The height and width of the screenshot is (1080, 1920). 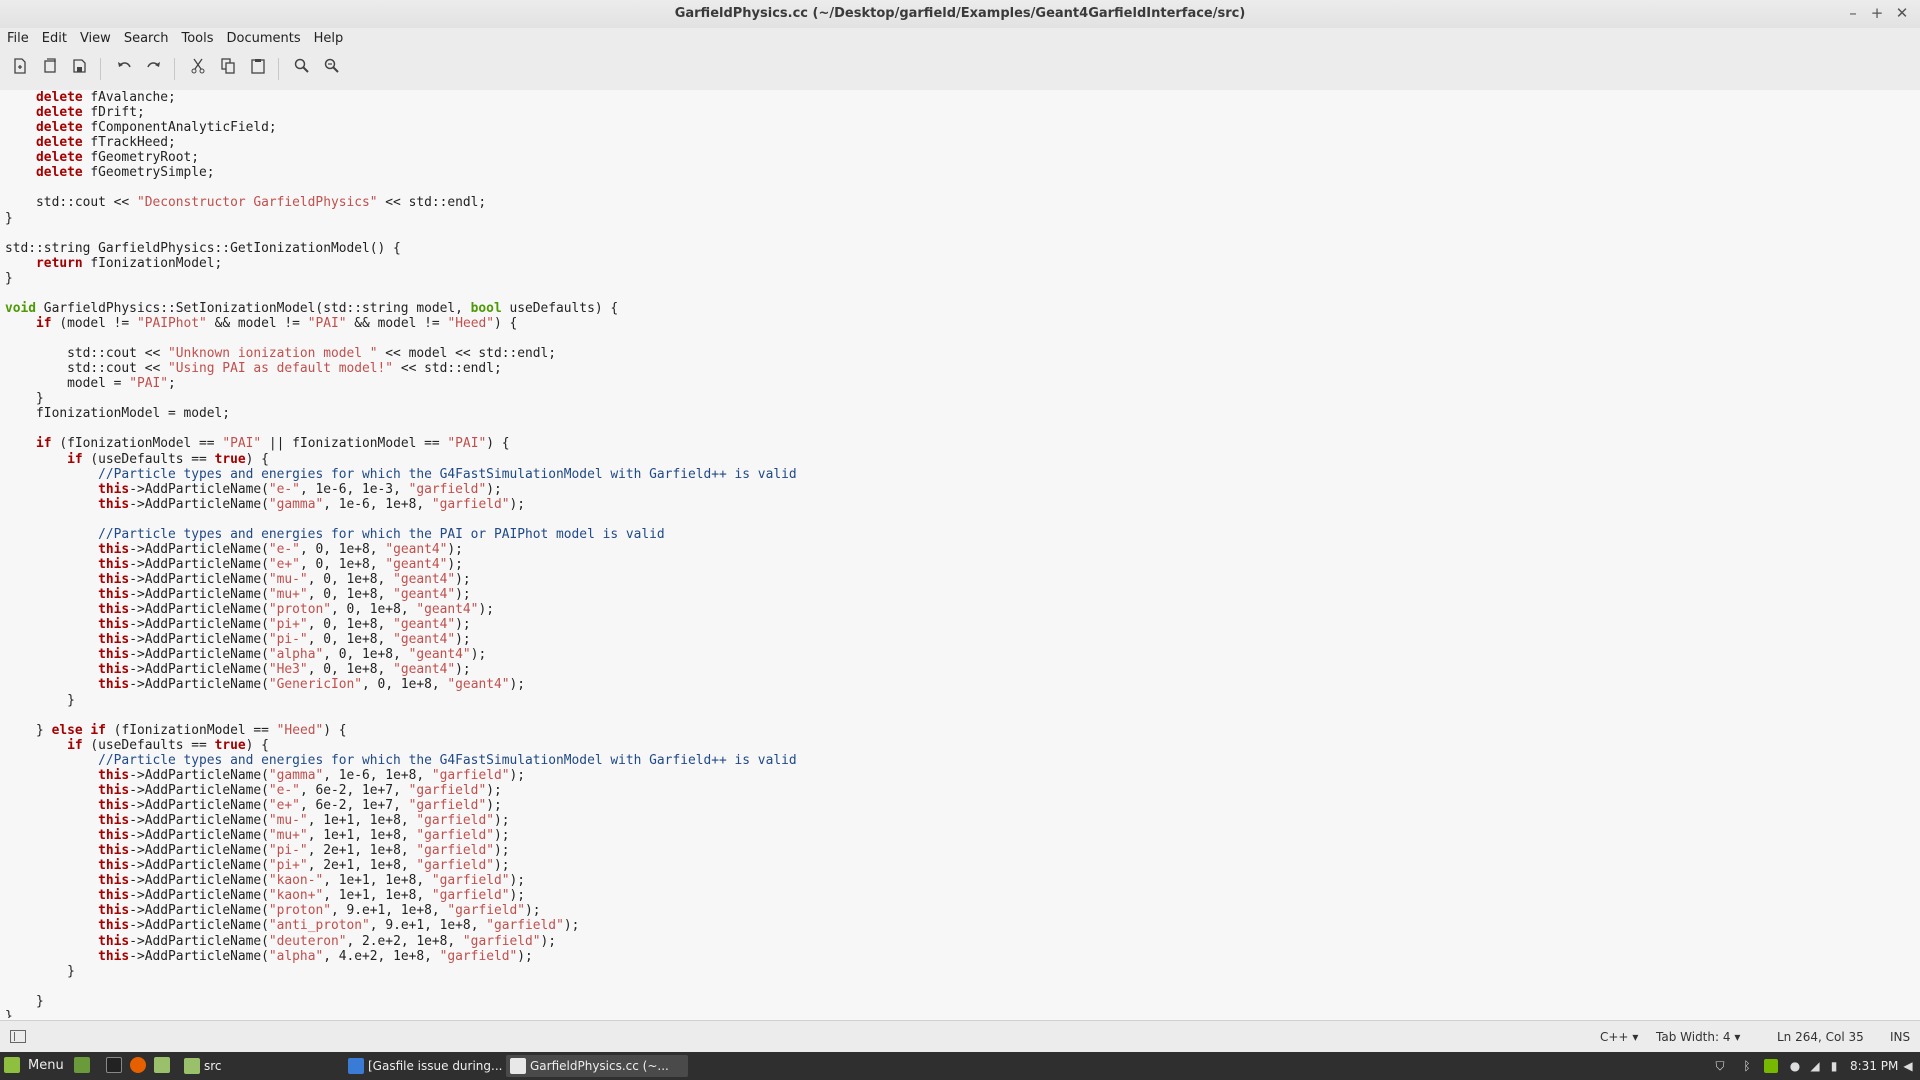 What do you see at coordinates (960, 39) in the screenshot?
I see `menubar: File Edit View Search Tools Documents Help` at bounding box center [960, 39].